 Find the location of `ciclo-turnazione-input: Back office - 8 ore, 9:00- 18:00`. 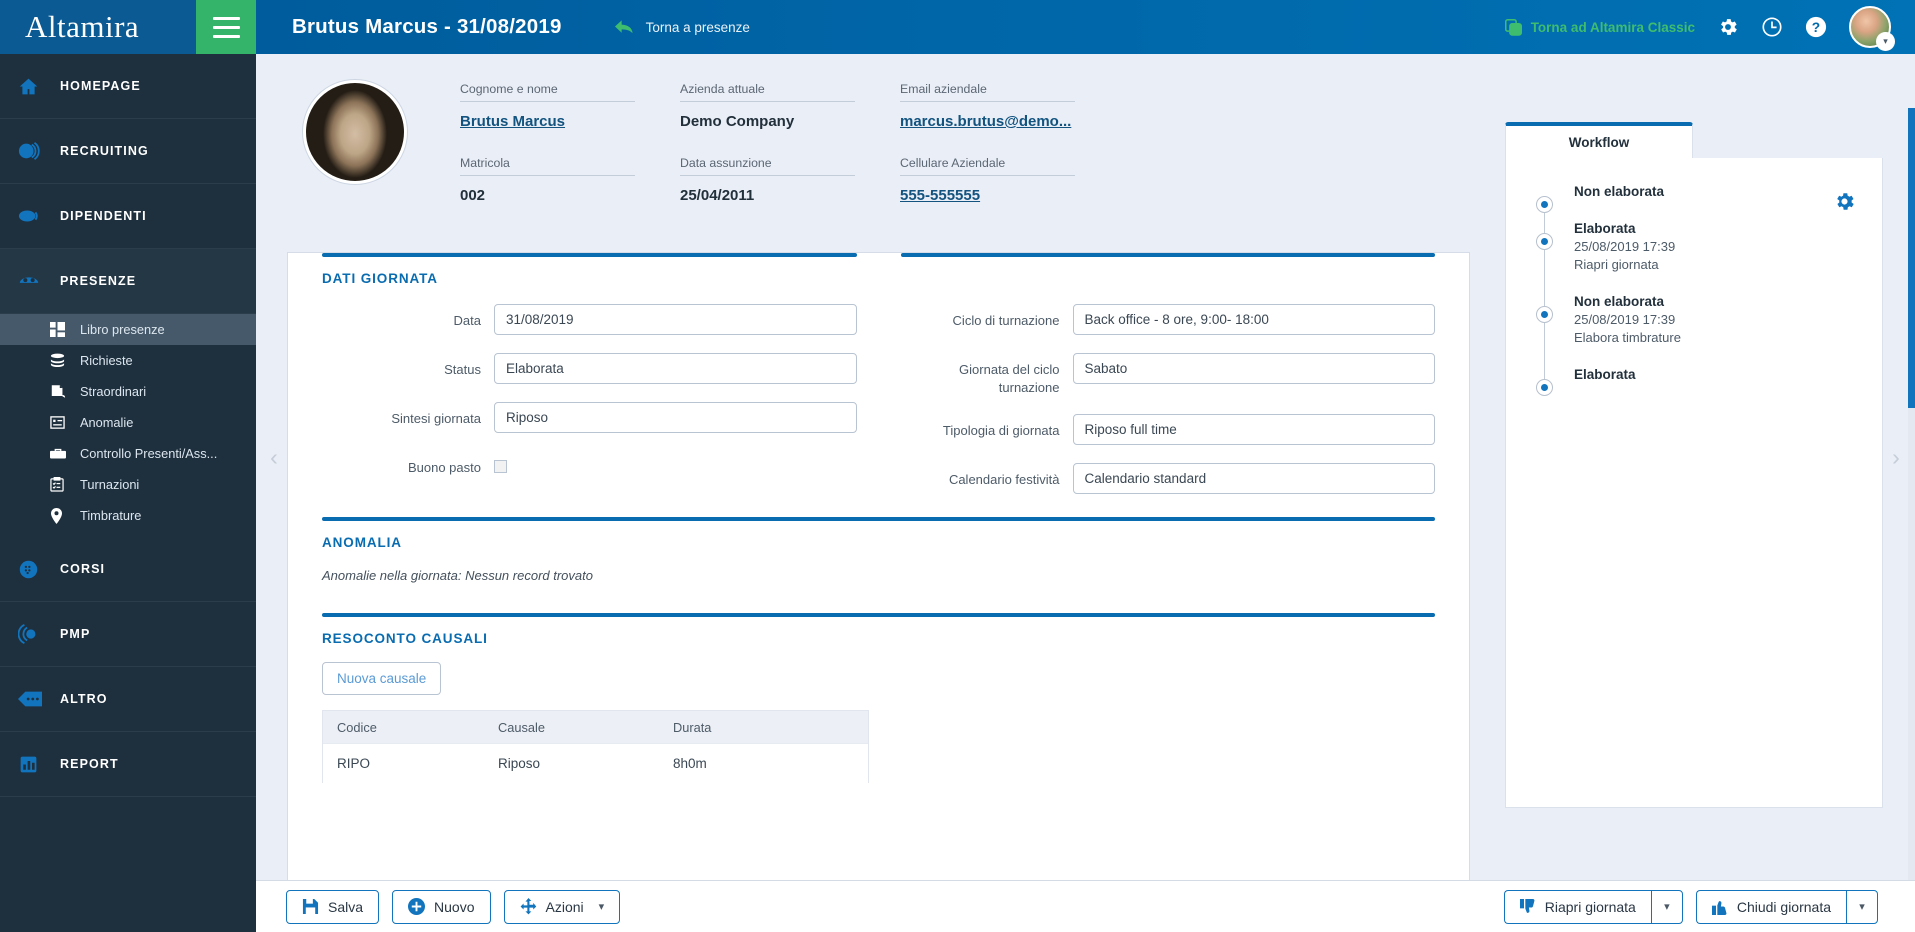

ciclo-turnazione-input: Back office - 8 ore, 9:00- 18:00 is located at coordinates (1253, 319).